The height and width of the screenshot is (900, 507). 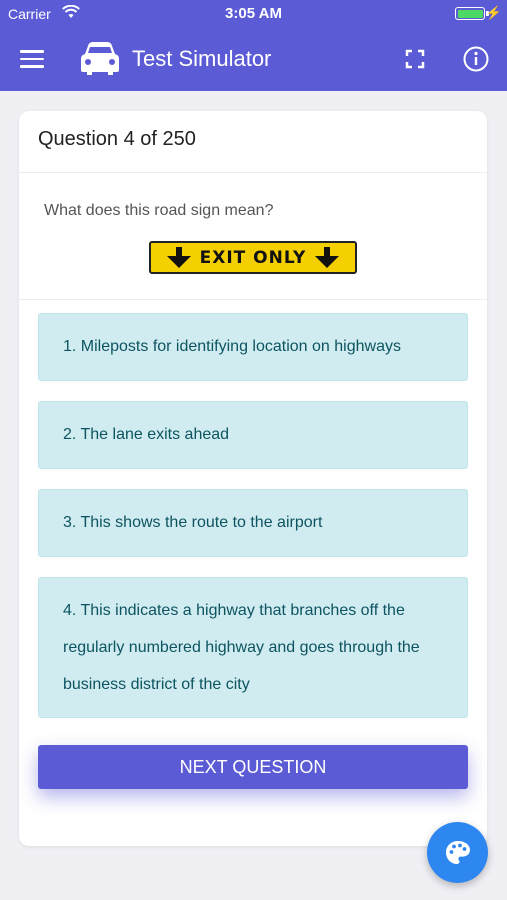 I want to click on sign-text: EXIT ONLY, so click(x=253, y=257).